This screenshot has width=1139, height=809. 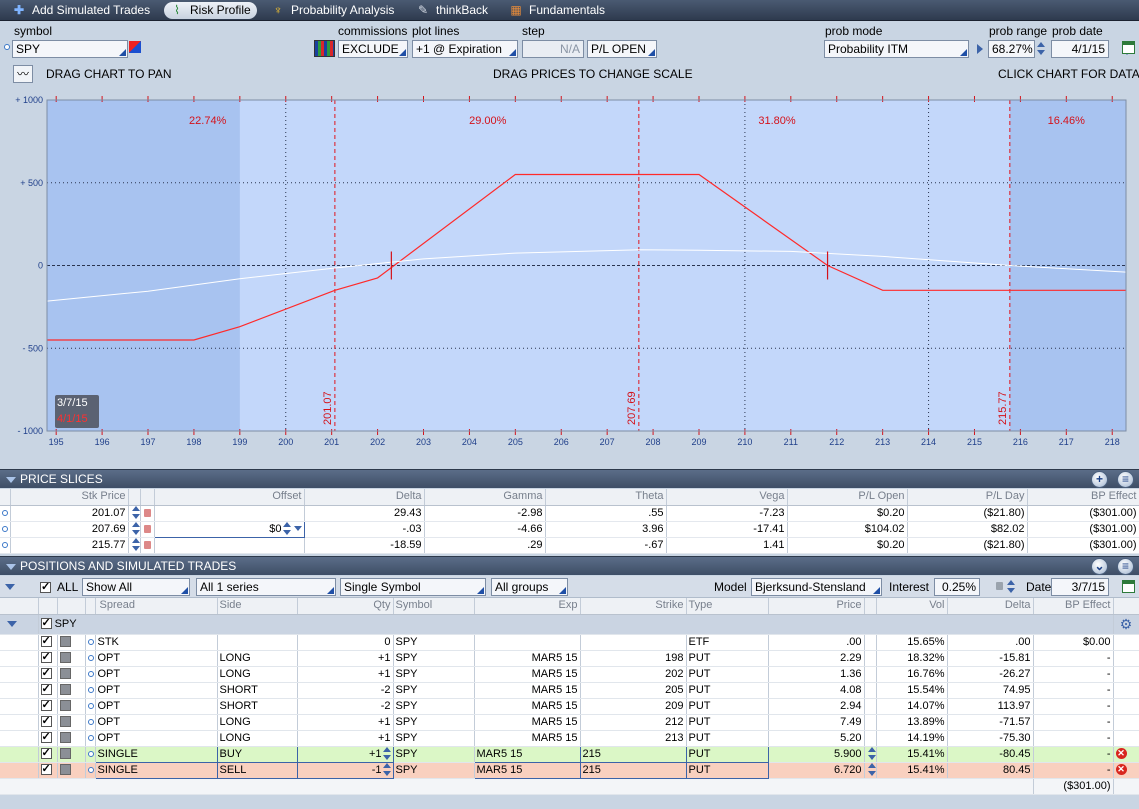 What do you see at coordinates (816, 606) in the screenshot?
I see `col-price: Price` at bounding box center [816, 606].